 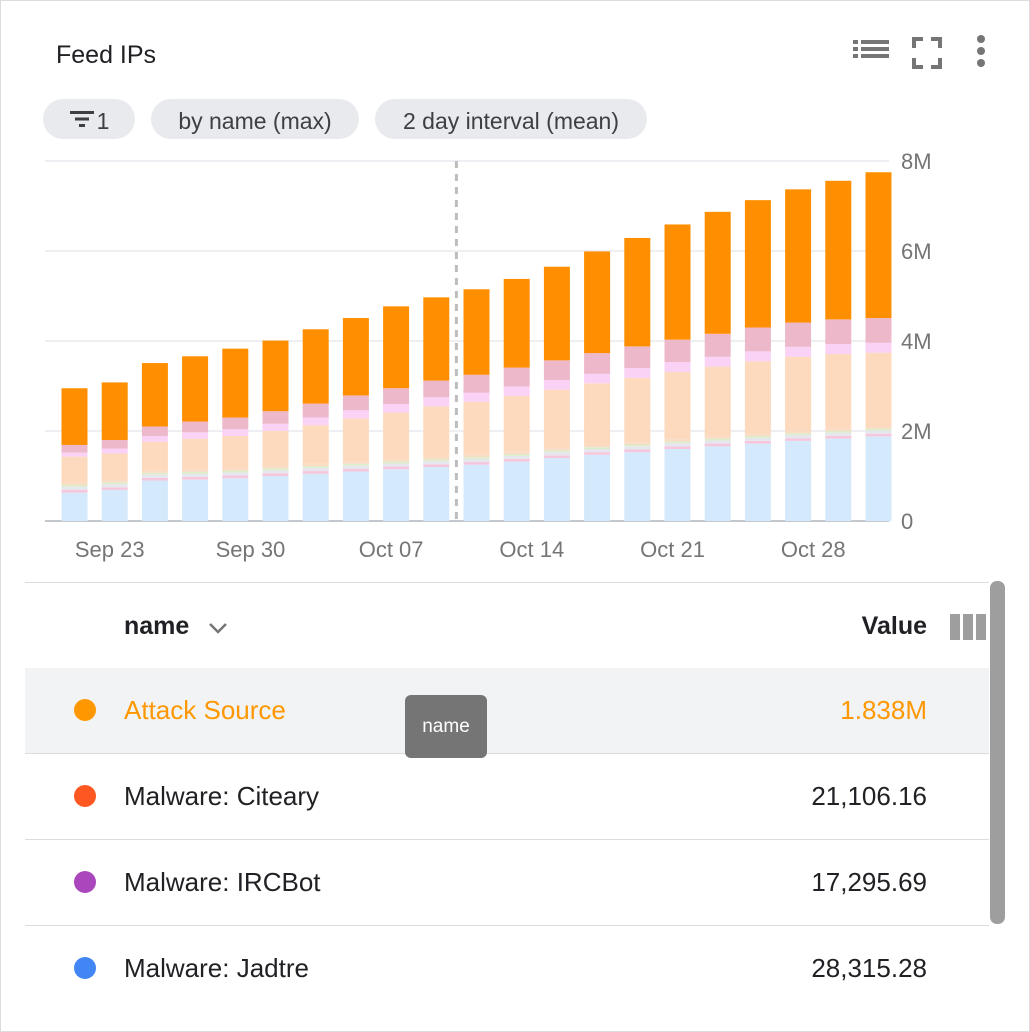 I want to click on table-row: Malware: Jadtre 28,315.28, so click(x=507, y=968).